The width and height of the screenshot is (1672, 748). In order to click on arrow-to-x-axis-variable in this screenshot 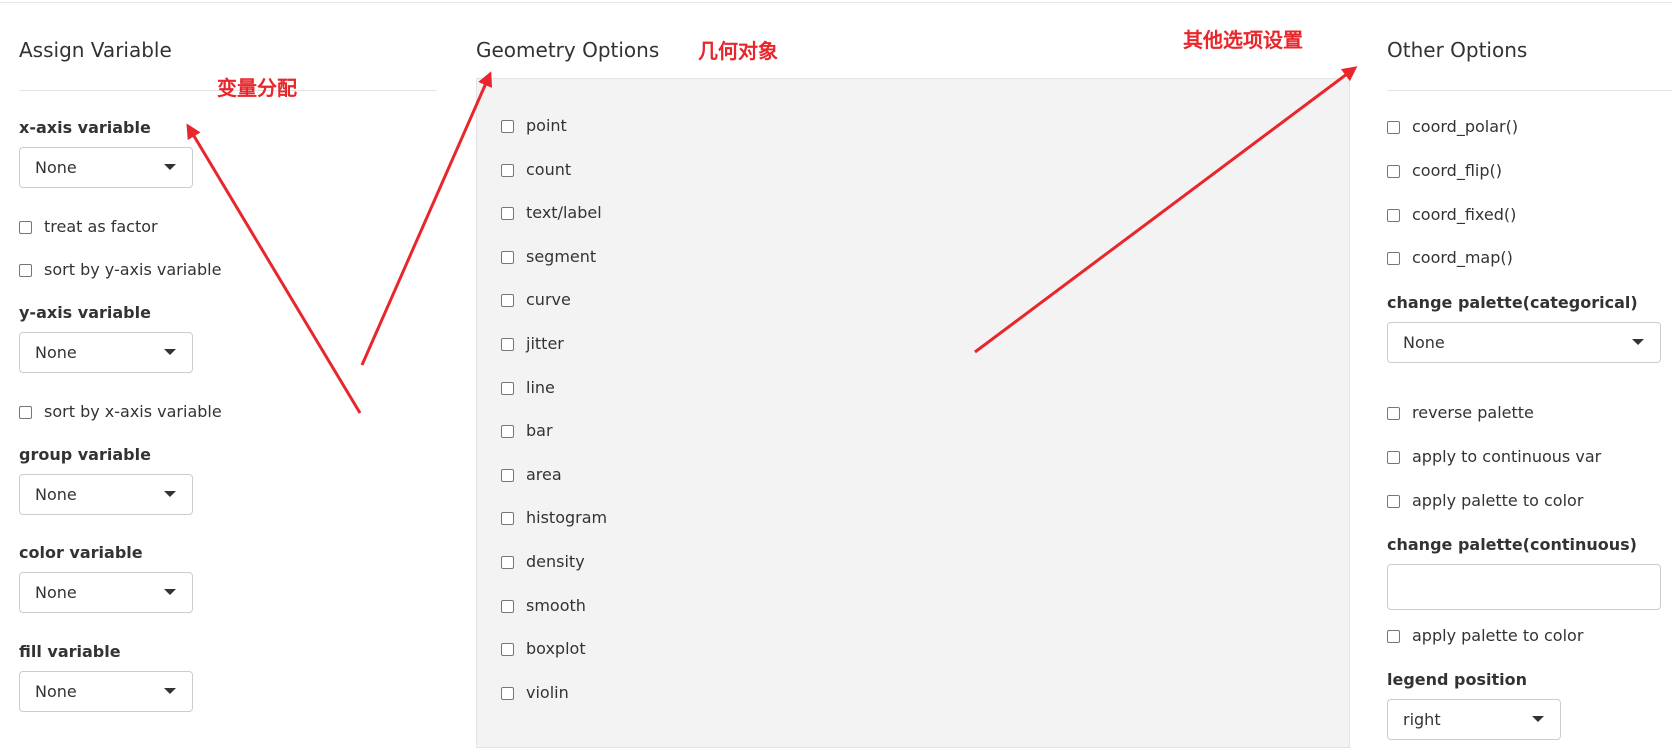, I will do `click(274, 268)`.